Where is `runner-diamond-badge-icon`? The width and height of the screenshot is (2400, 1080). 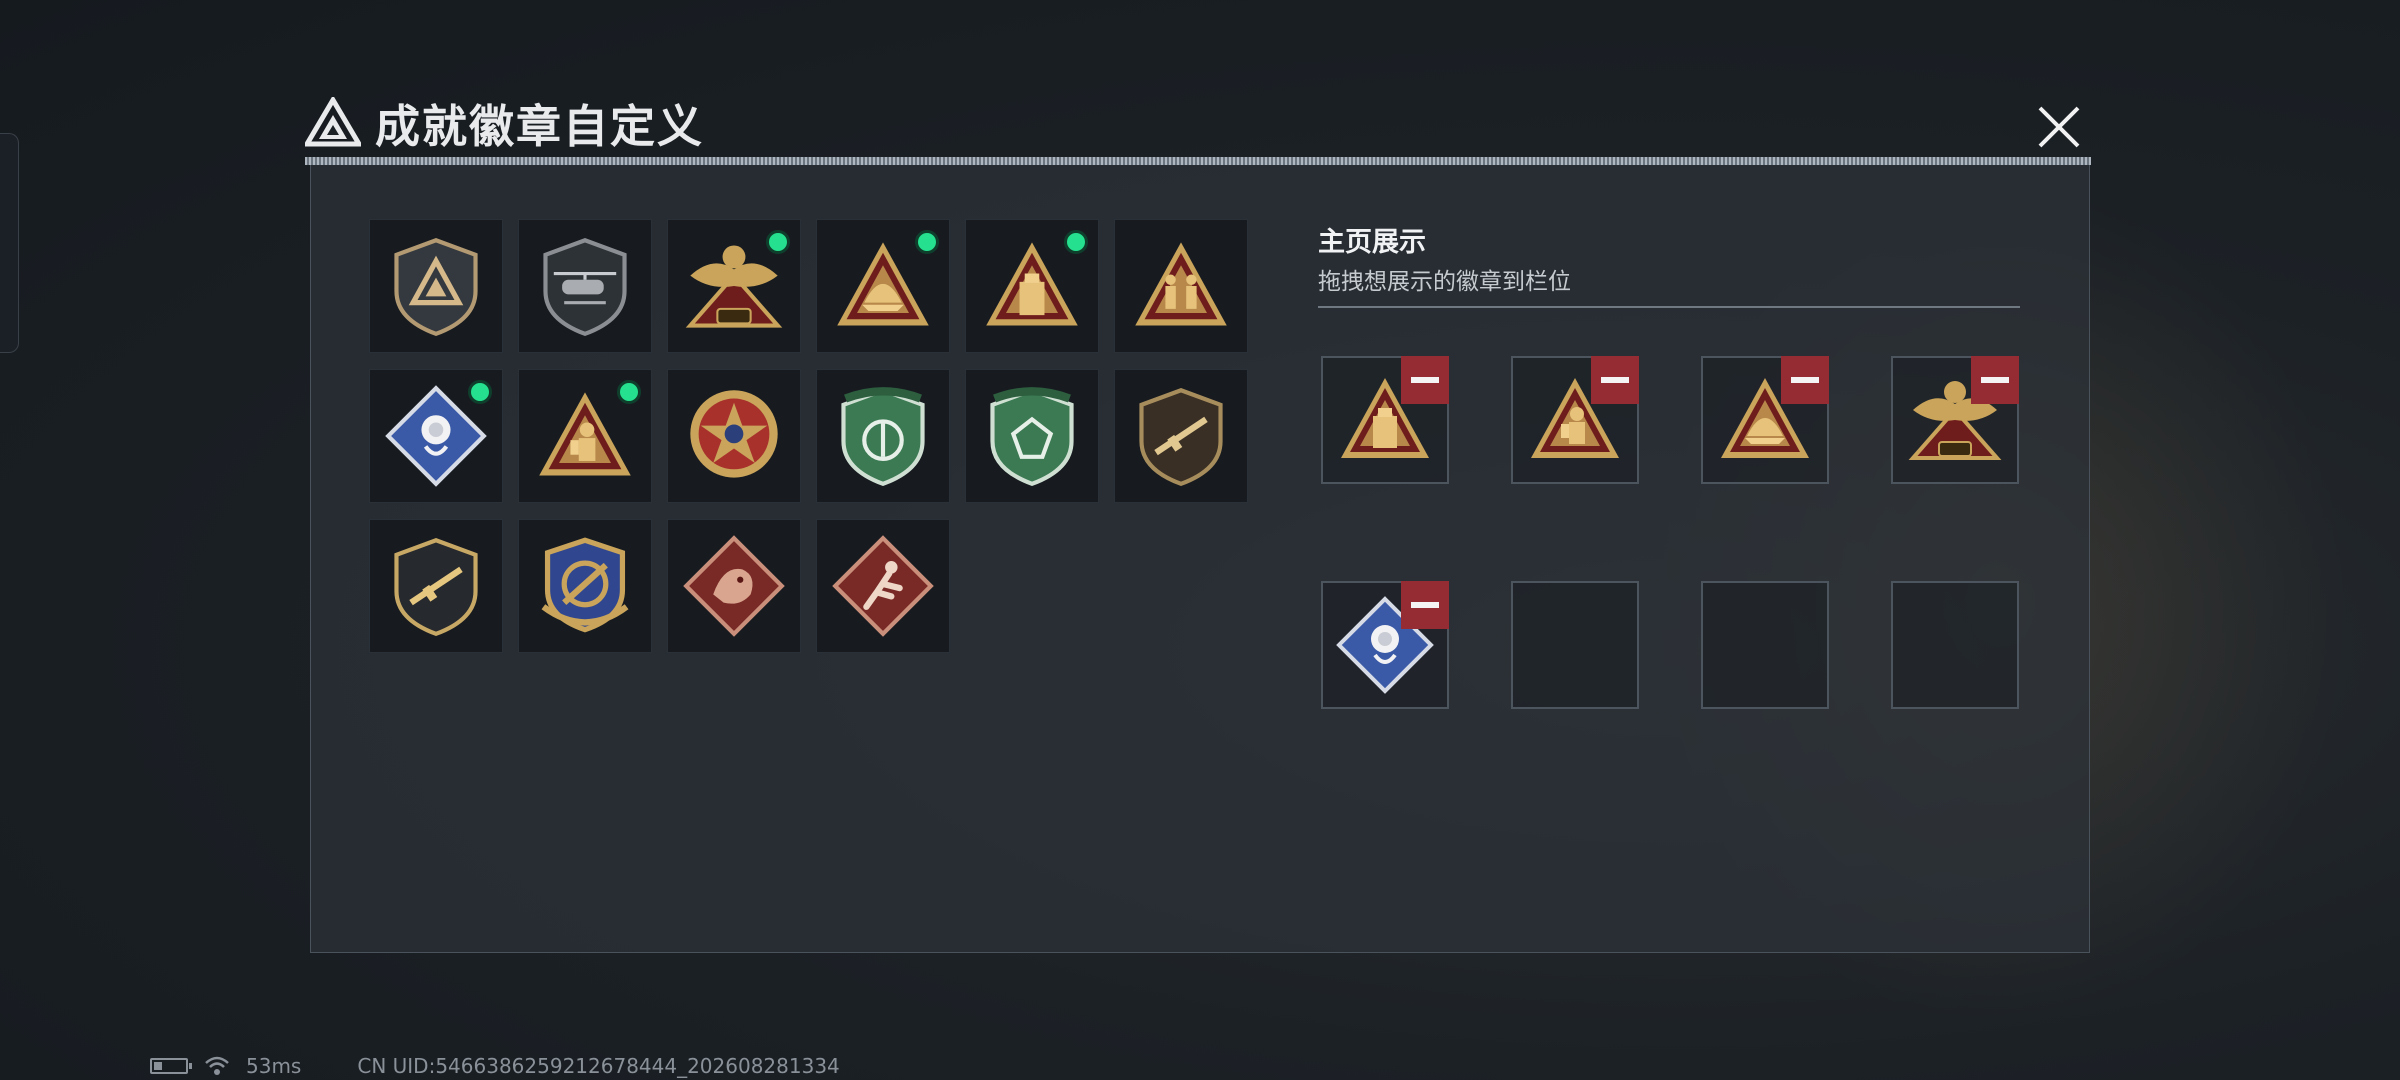 runner-diamond-badge-icon is located at coordinates (883, 586).